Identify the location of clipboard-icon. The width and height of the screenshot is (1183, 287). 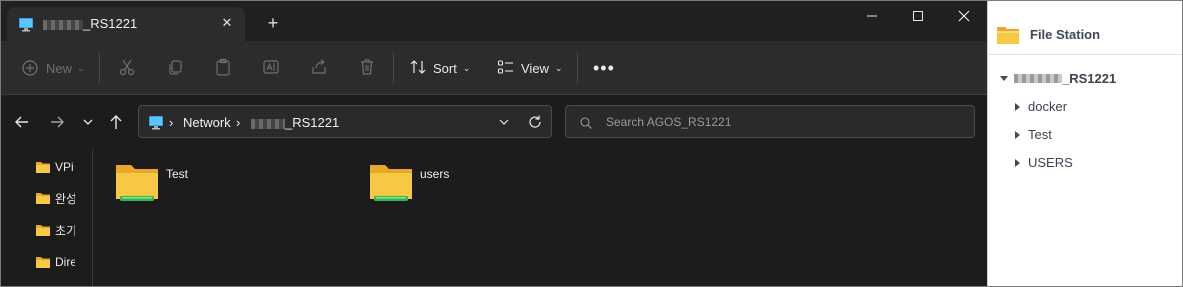
(223, 68).